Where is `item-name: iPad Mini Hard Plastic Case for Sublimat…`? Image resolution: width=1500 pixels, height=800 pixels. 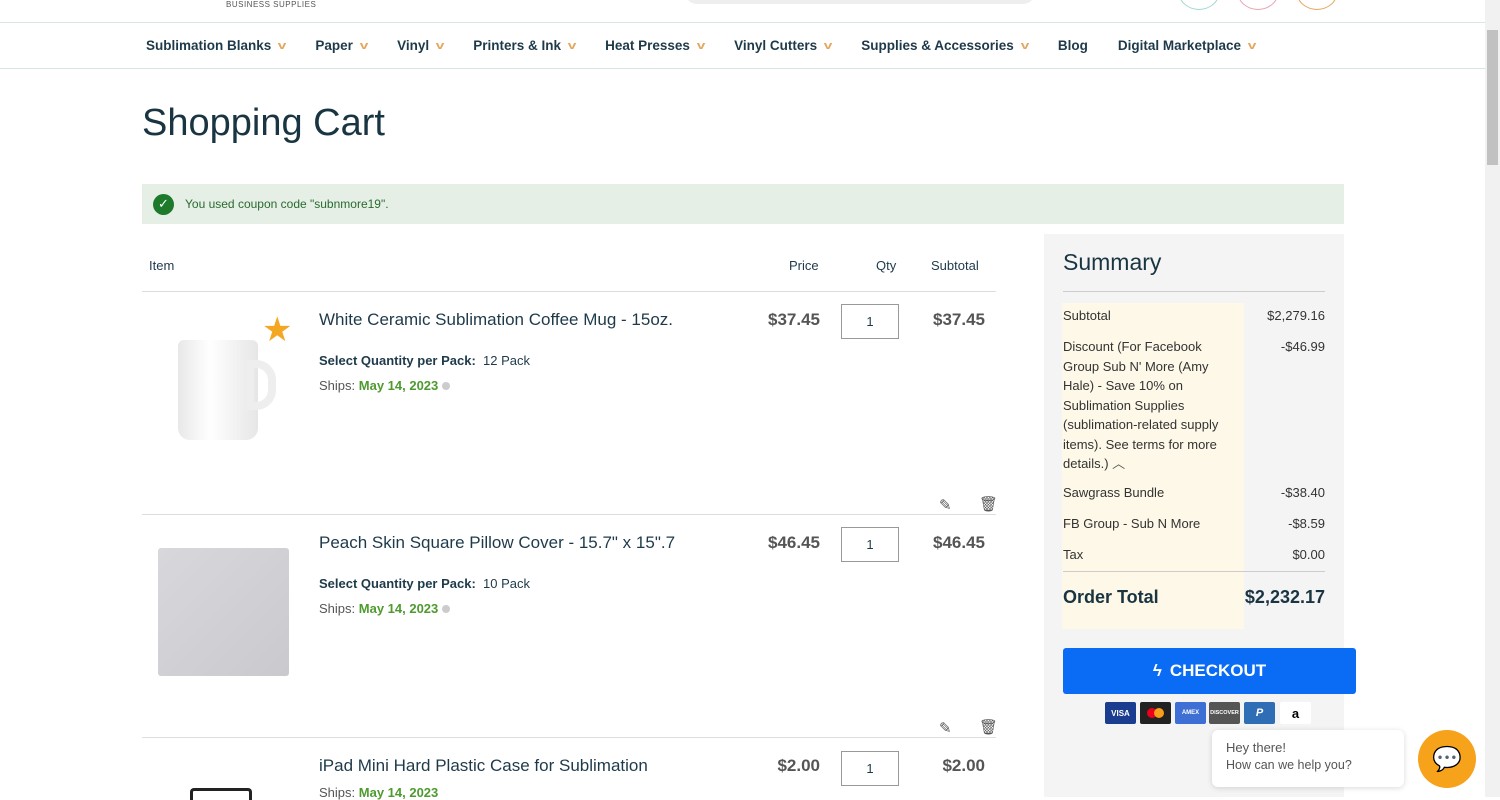
item-name: iPad Mini Hard Plastic Case for Sublimat… is located at coordinates (483, 766).